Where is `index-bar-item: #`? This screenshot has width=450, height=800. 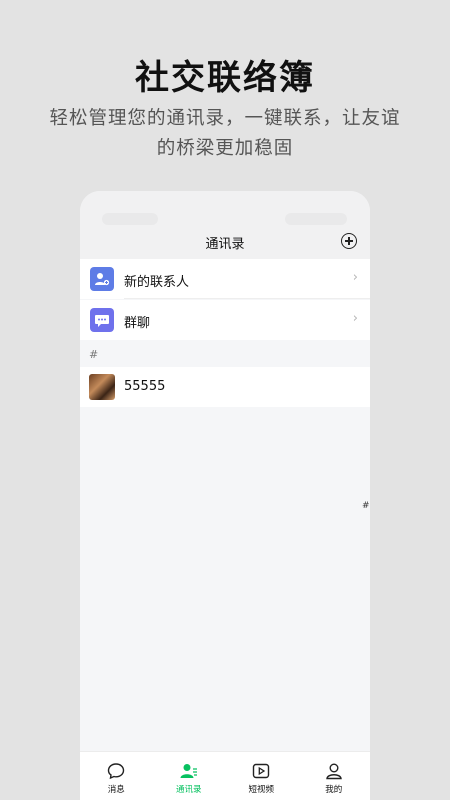 index-bar-item: # is located at coordinates (366, 506).